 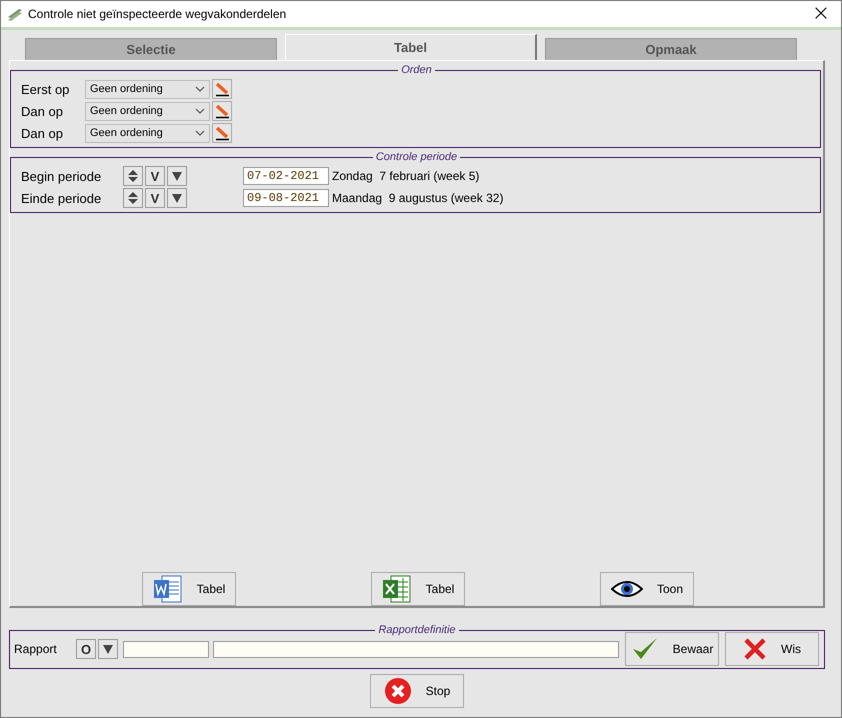 What do you see at coordinates (158, 14) in the screenshot?
I see `window-title: Controle niet geïnspecteerde wegvakonderdelen` at bounding box center [158, 14].